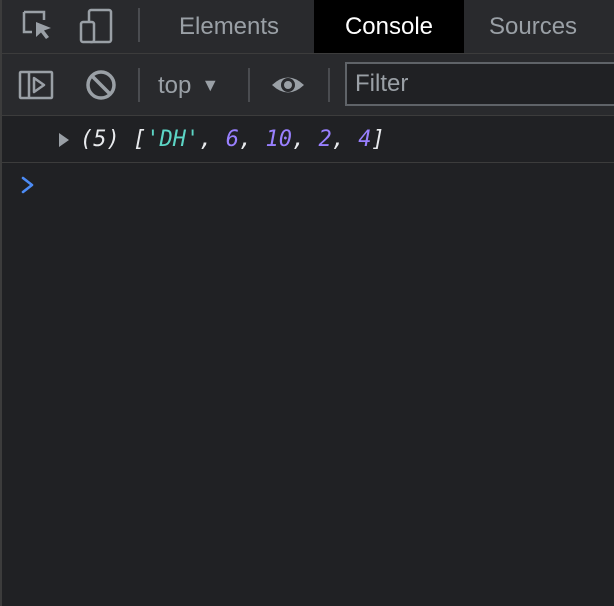 Image resolution: width=614 pixels, height=606 pixels. What do you see at coordinates (229, 26) in the screenshot?
I see `tab-elements: Elements` at bounding box center [229, 26].